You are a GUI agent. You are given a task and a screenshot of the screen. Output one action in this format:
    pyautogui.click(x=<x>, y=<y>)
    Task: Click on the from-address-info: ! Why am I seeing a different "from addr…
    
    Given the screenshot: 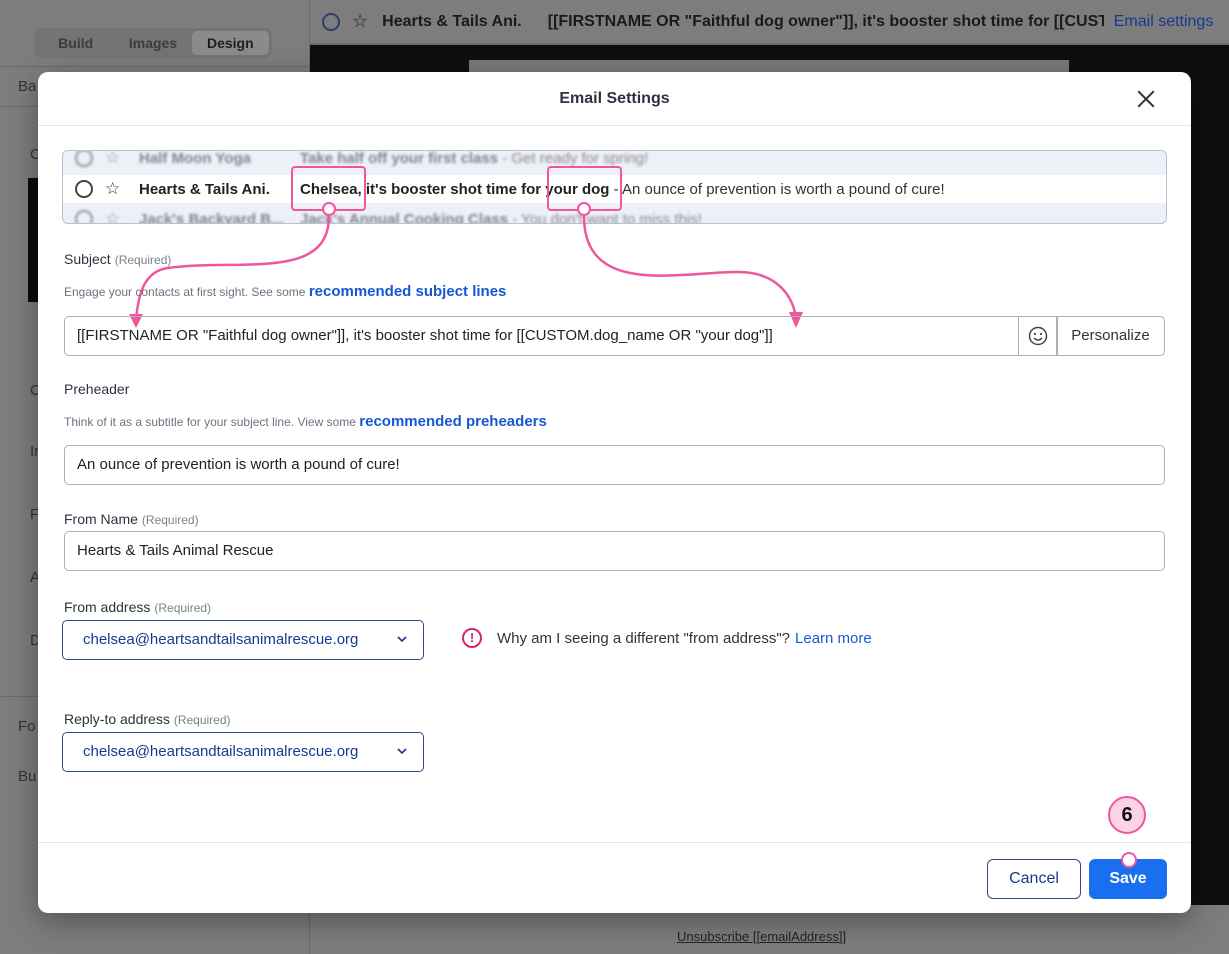 What is the action you would take?
    pyautogui.click(x=667, y=638)
    